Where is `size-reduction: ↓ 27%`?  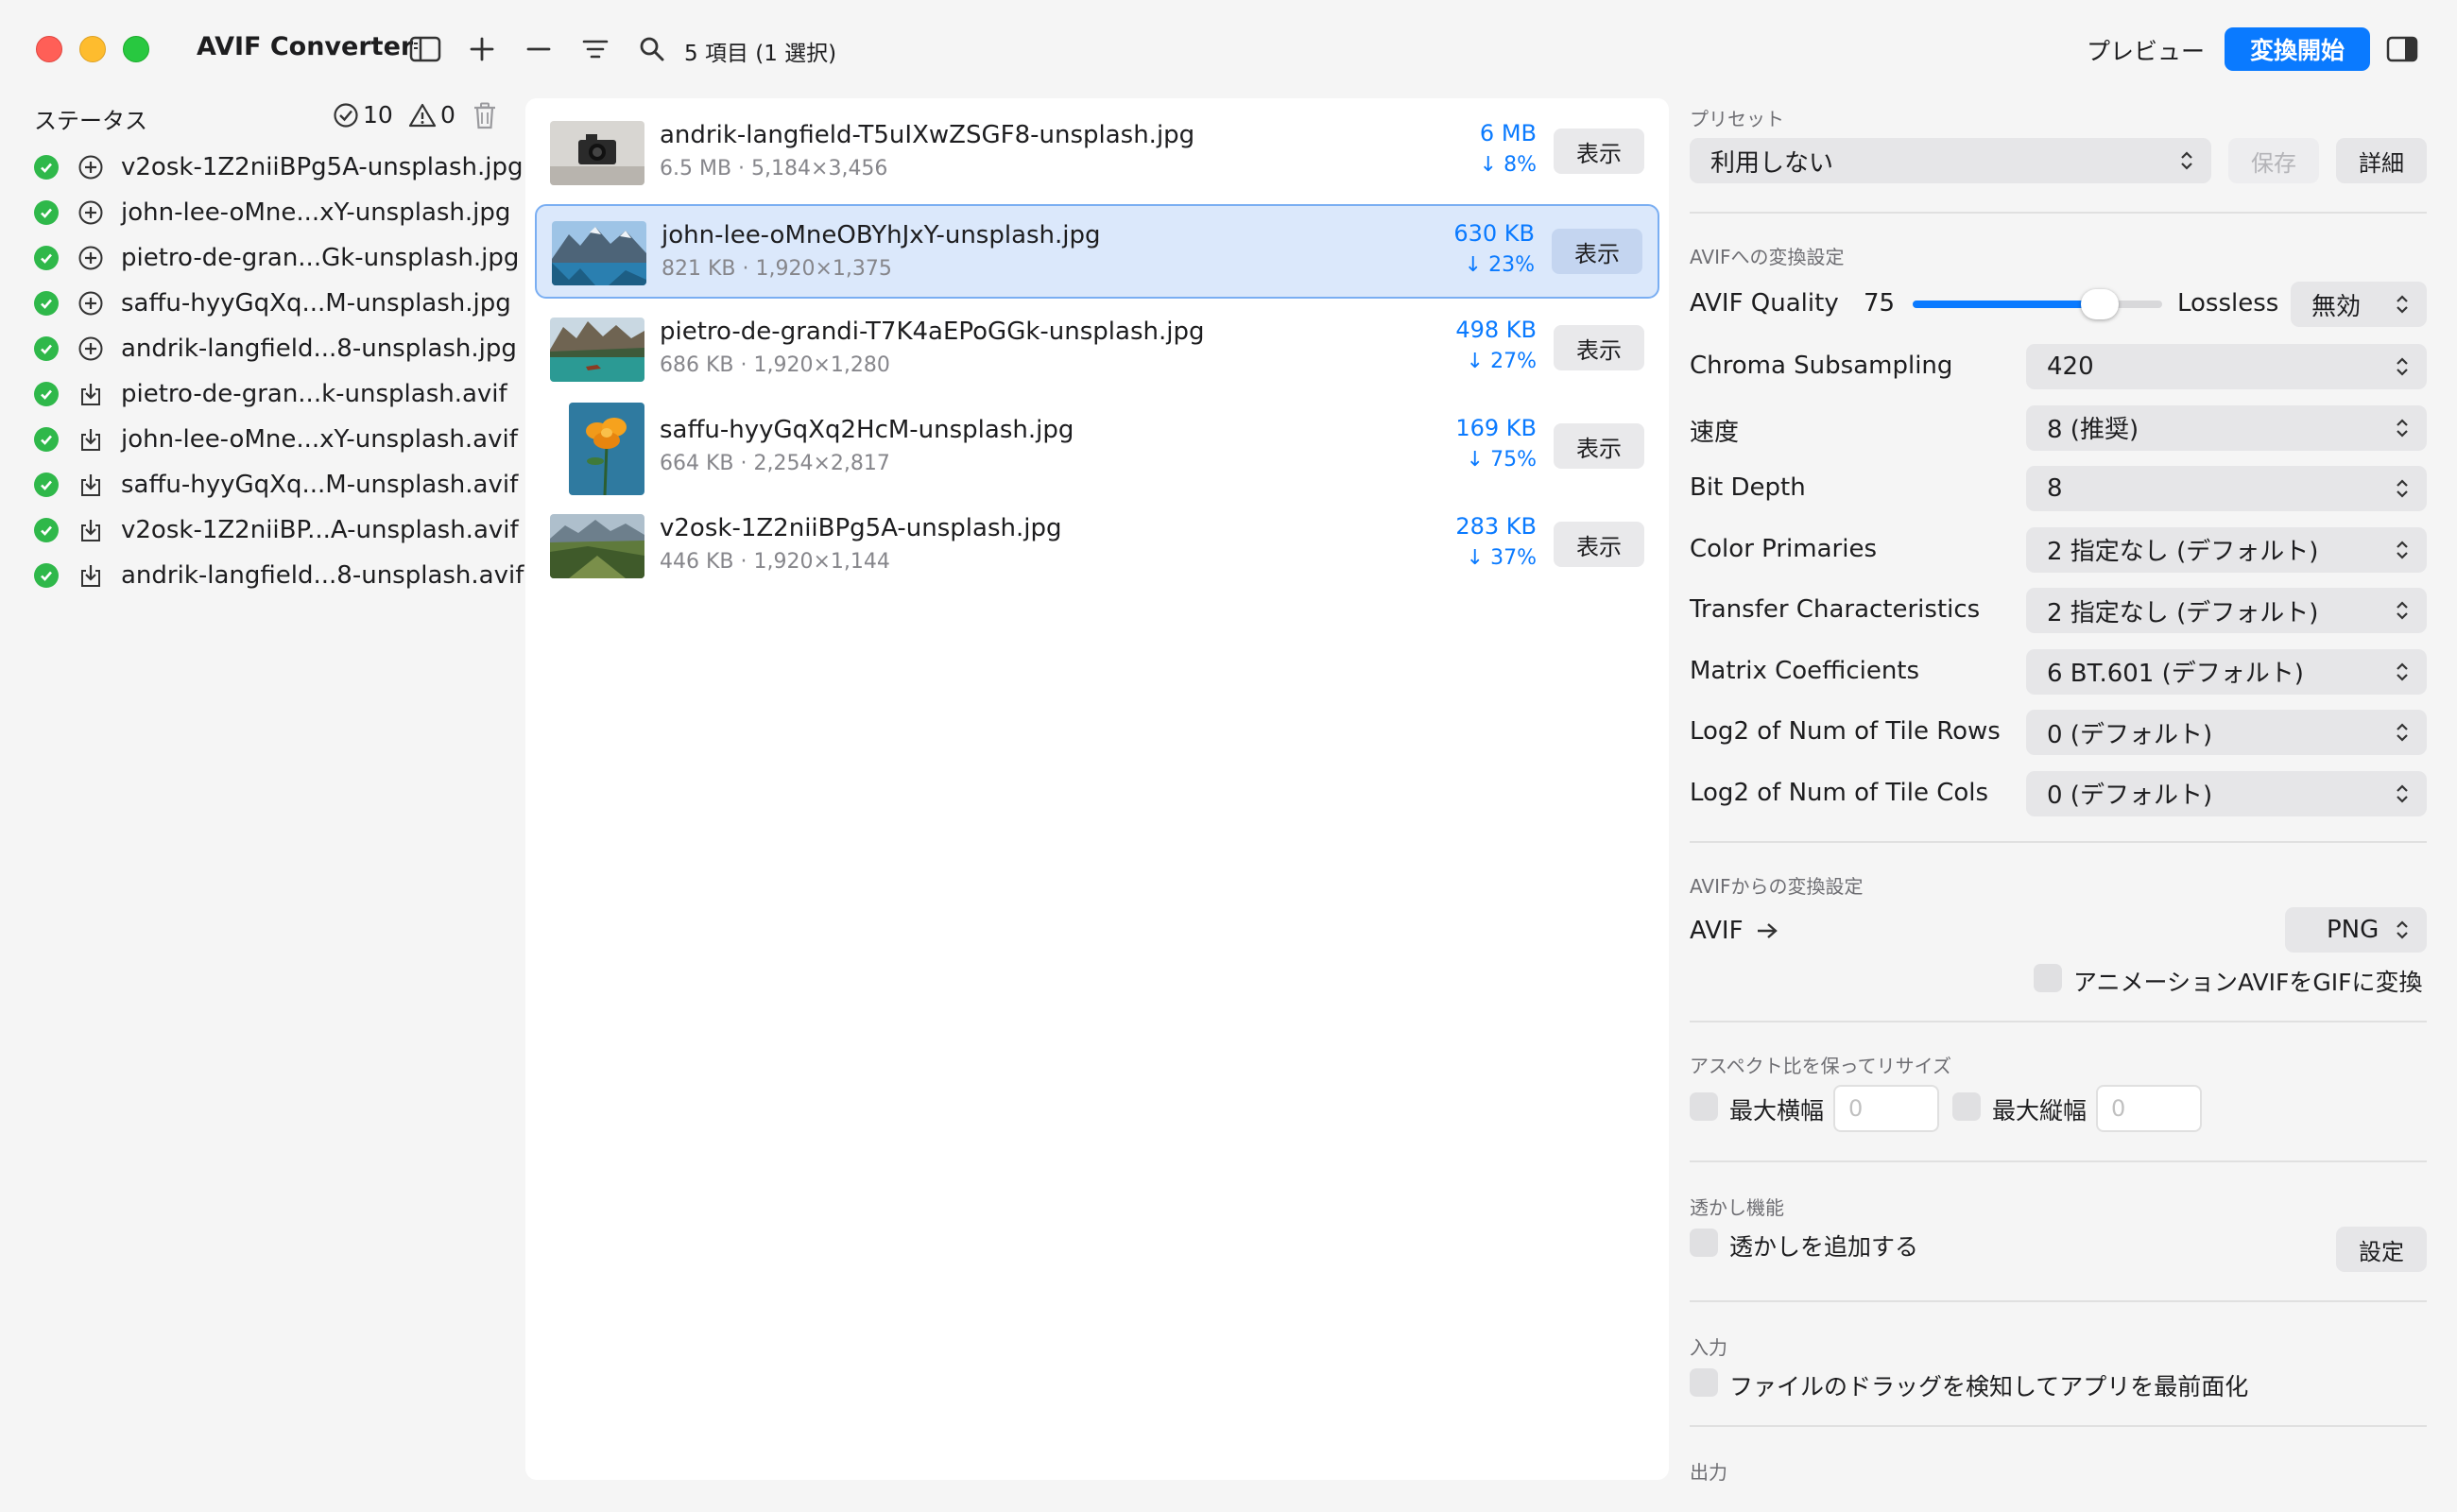
size-reduction: ↓ 27% is located at coordinates (1501, 361).